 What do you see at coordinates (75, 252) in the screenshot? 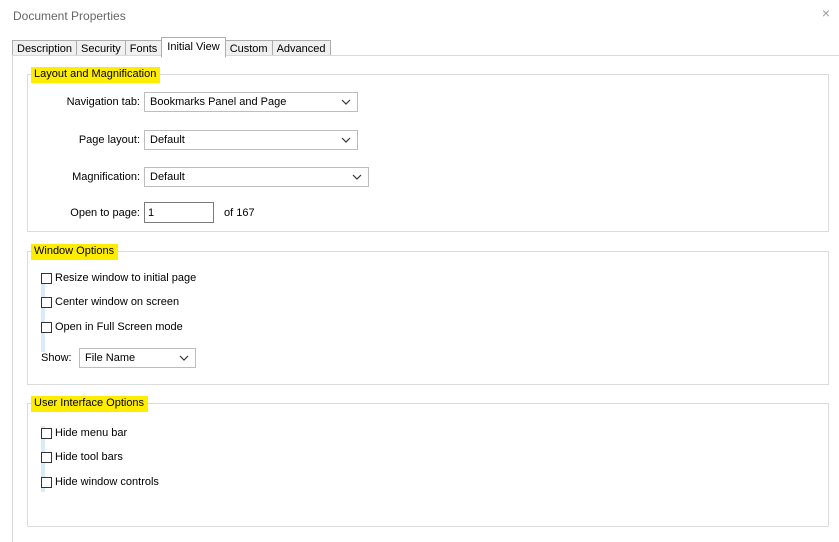
I see `window-options-legend: Window Options` at bounding box center [75, 252].